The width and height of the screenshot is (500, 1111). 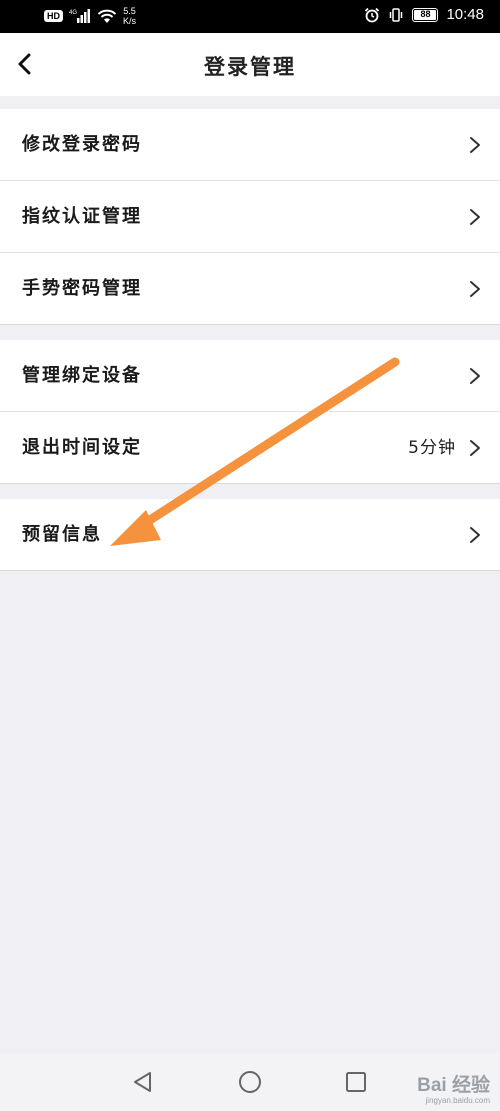 I want to click on row-label: 手势密码管理, so click(x=82, y=288).